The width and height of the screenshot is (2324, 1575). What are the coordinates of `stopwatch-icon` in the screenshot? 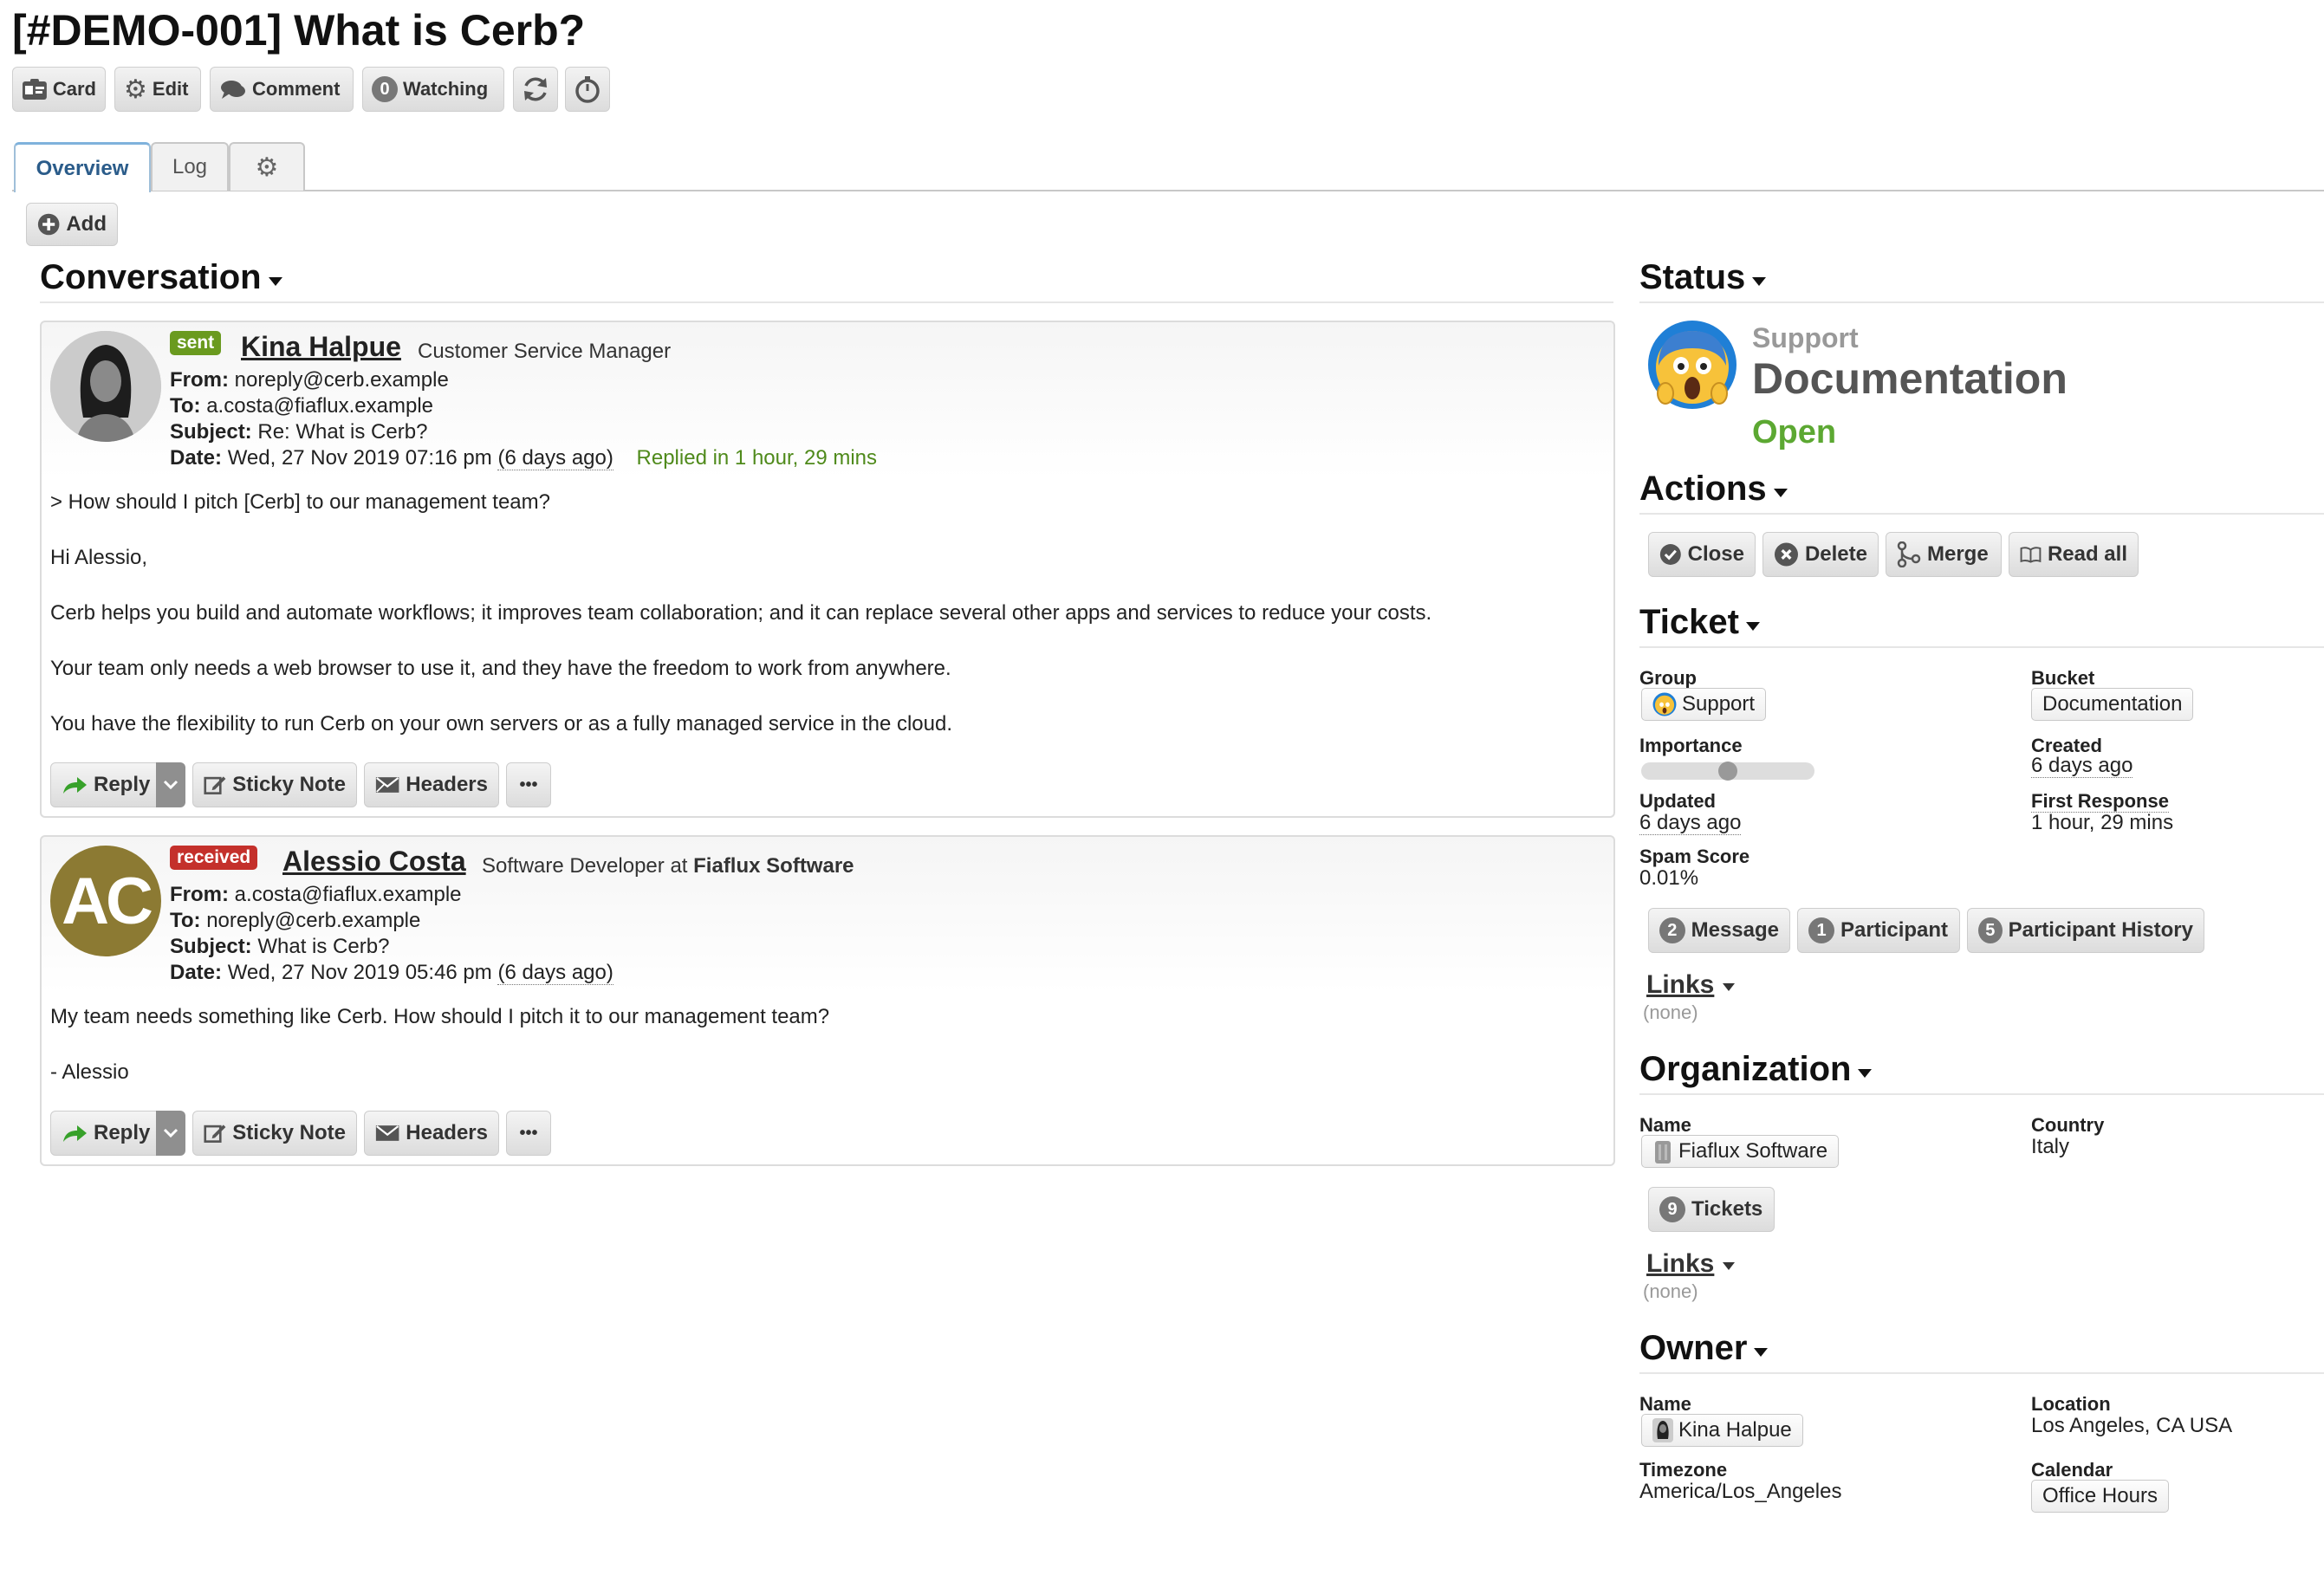 It's located at (587, 90).